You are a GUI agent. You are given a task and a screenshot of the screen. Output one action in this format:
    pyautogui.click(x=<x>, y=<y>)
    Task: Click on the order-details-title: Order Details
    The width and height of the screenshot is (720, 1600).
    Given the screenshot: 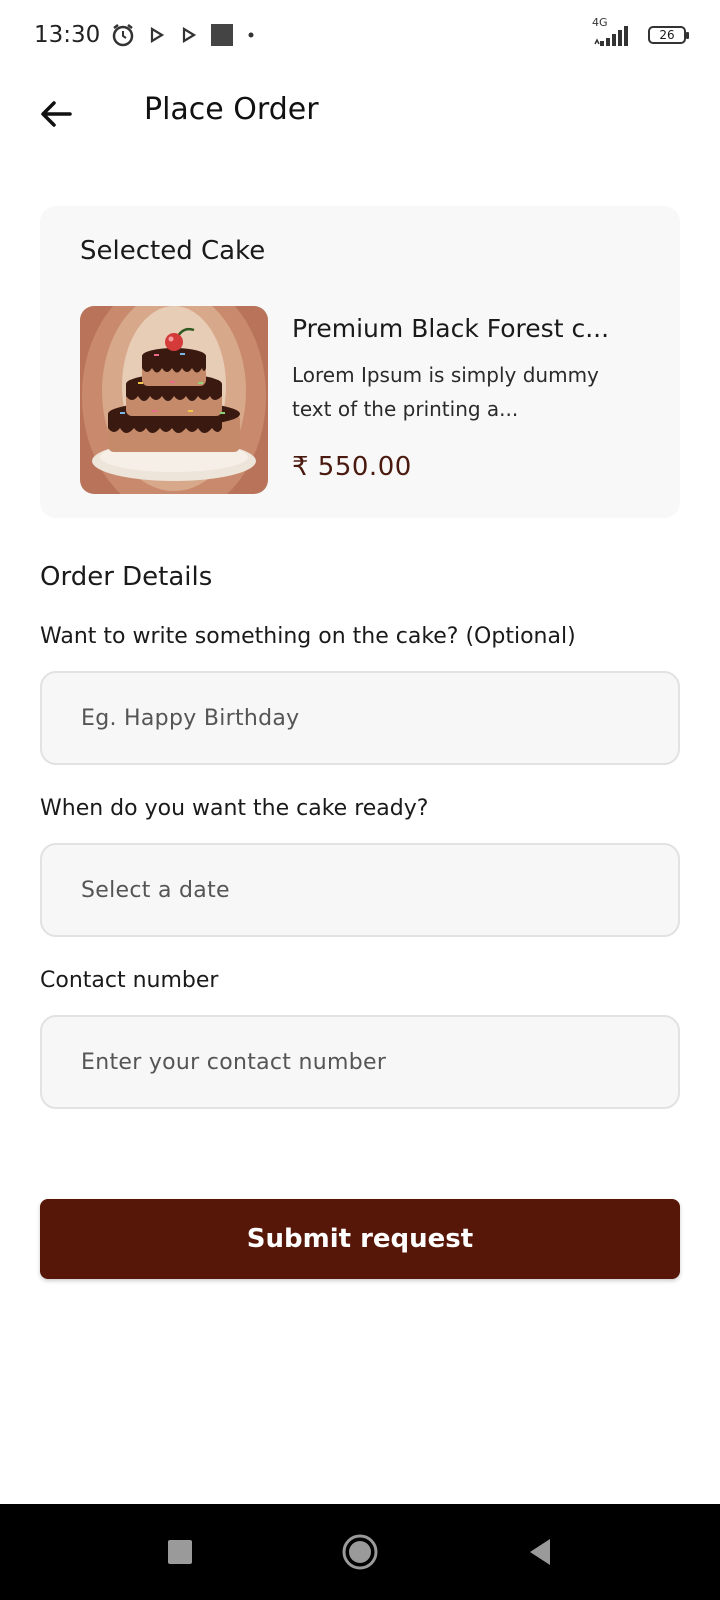 What is the action you would take?
    pyautogui.click(x=126, y=577)
    